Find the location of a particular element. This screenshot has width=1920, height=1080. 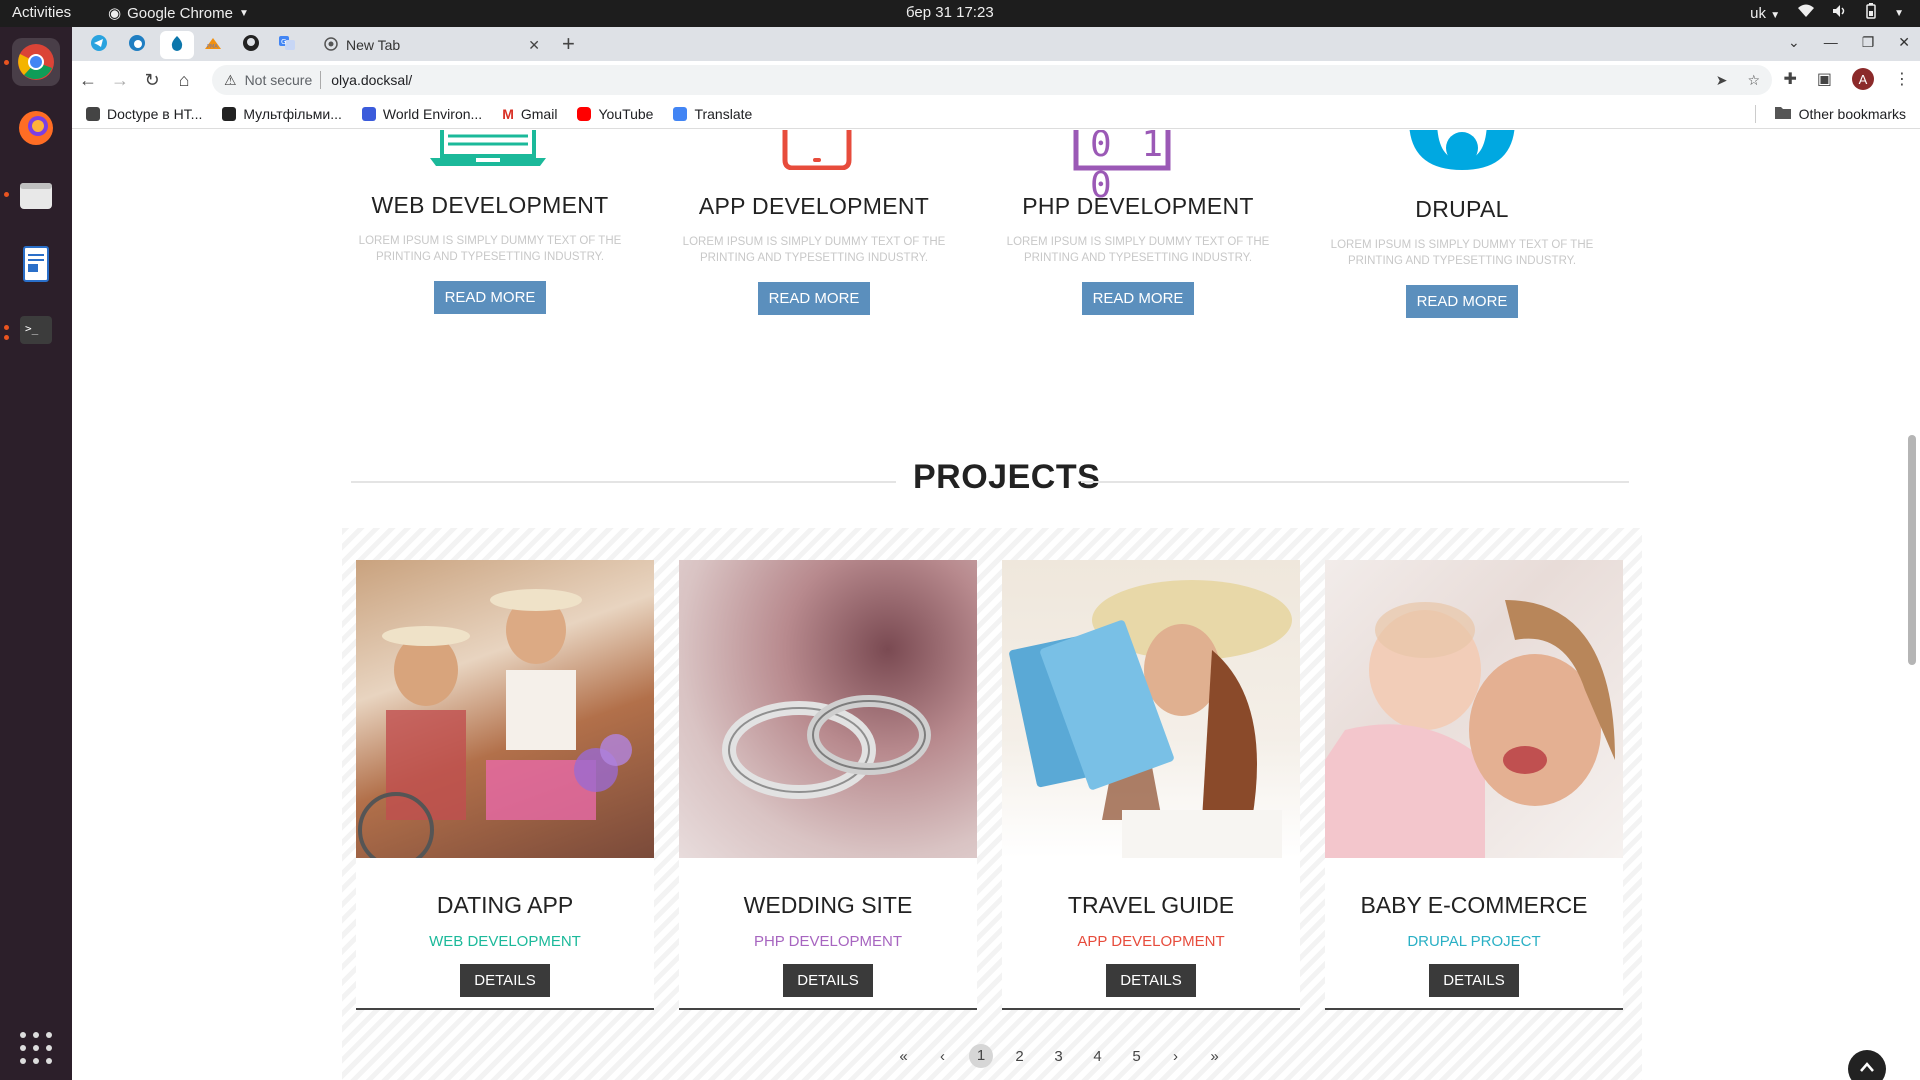

minimize-icon: — is located at coordinates (1831, 42).